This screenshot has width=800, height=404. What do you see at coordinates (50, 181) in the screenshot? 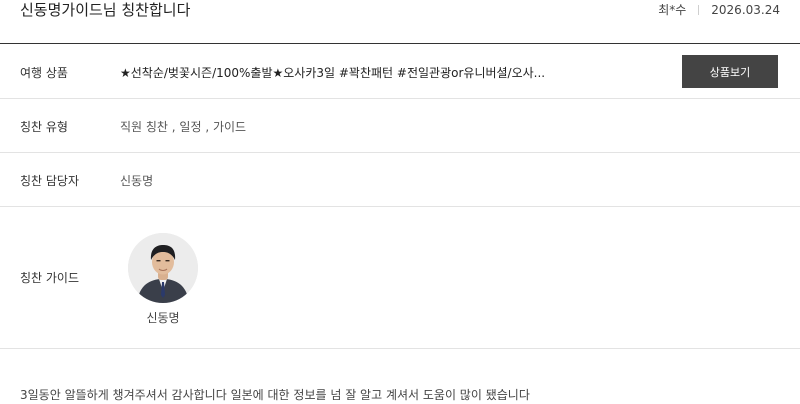
I see `praise-staff-label: 칭찬 담당자` at bounding box center [50, 181].